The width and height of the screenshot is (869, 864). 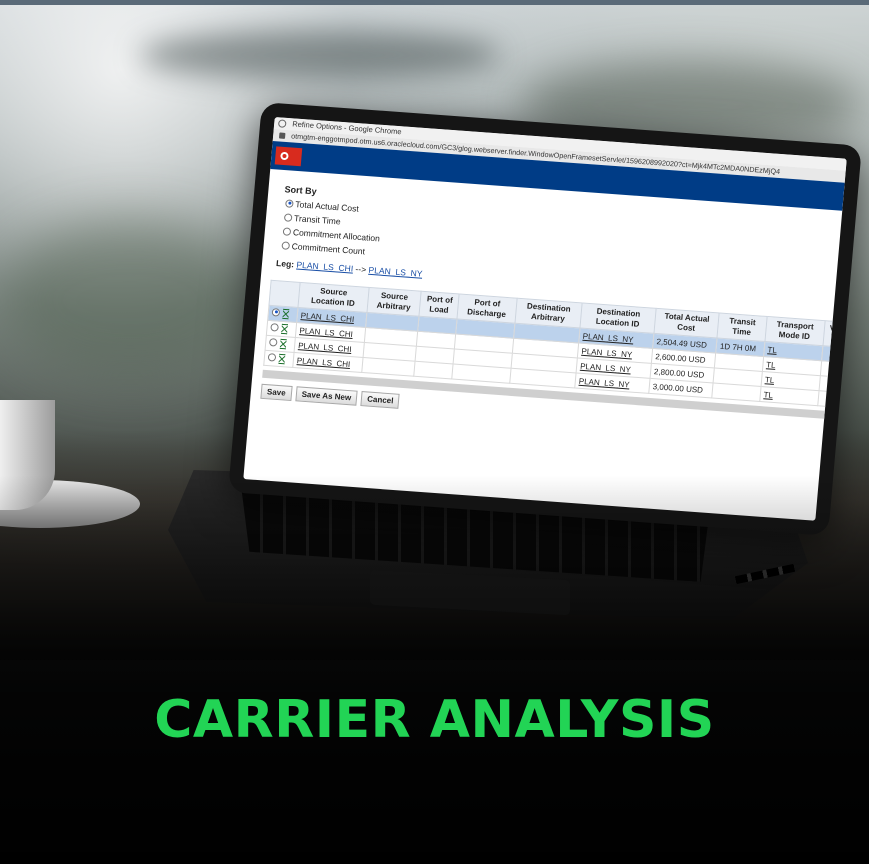 I want to click on radio-label: Total Actual Cost, so click(x=327, y=206).